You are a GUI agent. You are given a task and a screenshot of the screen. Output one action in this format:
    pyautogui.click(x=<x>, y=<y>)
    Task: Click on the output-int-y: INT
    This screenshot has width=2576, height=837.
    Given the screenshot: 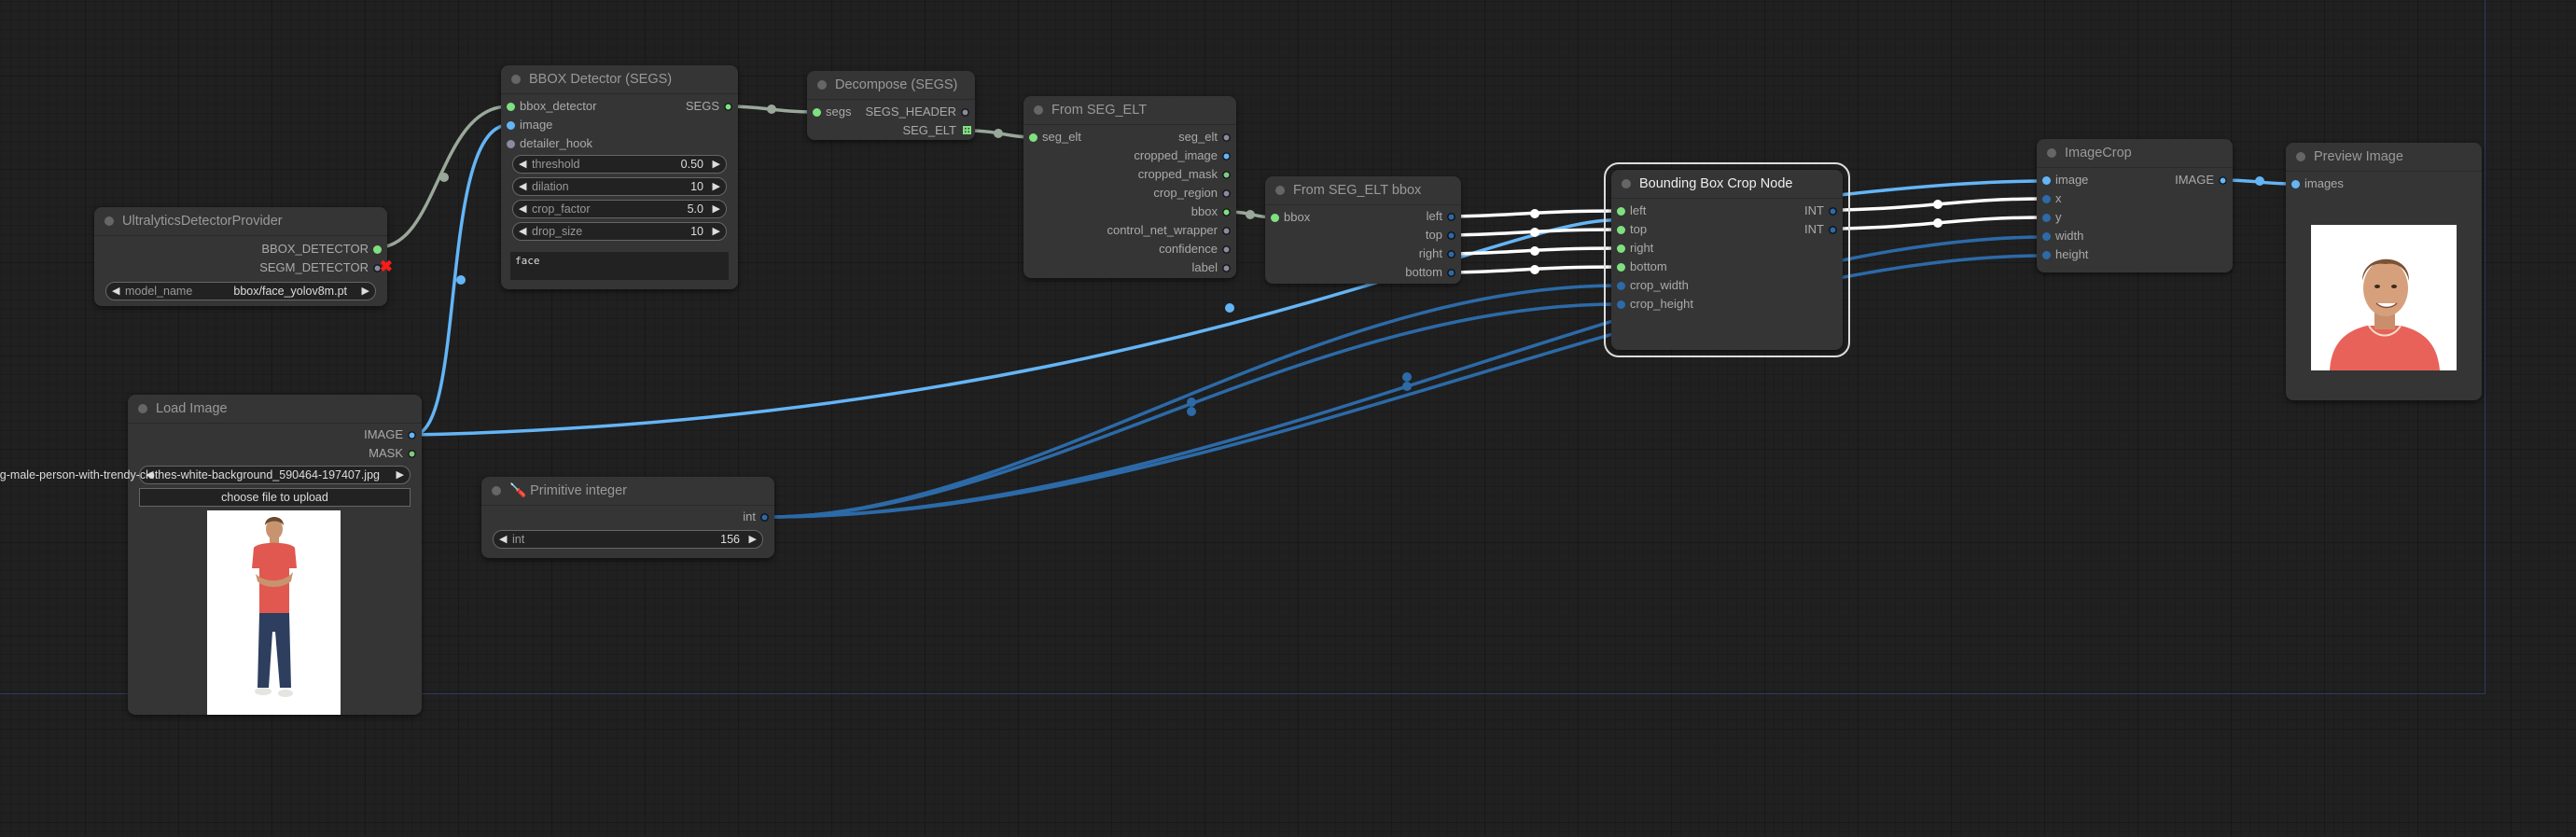 What is the action you would take?
    pyautogui.click(x=1823, y=230)
    